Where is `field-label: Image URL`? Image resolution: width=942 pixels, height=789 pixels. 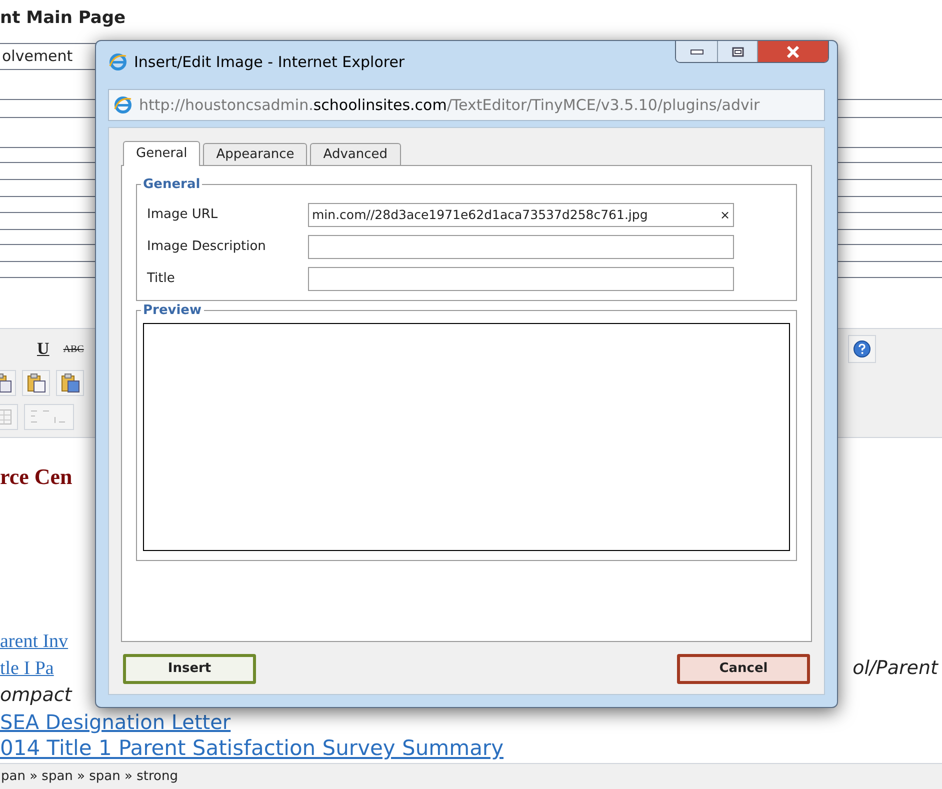 field-label: Image URL is located at coordinates (183, 215).